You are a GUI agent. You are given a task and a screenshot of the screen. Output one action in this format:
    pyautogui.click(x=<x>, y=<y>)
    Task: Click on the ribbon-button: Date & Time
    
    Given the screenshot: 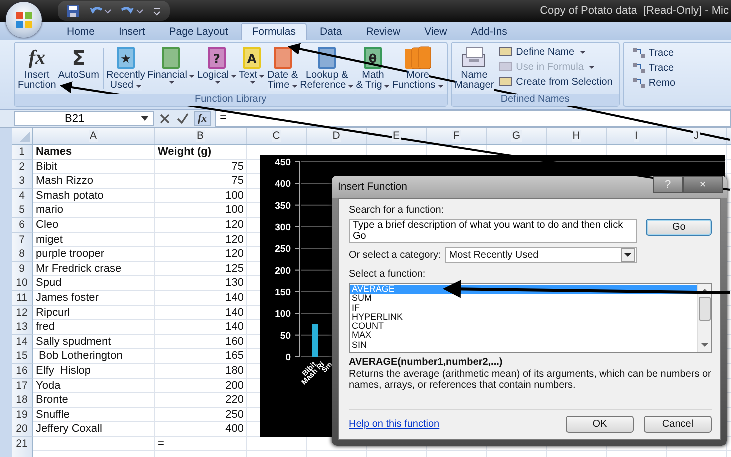 What is the action you would take?
    pyautogui.click(x=283, y=68)
    